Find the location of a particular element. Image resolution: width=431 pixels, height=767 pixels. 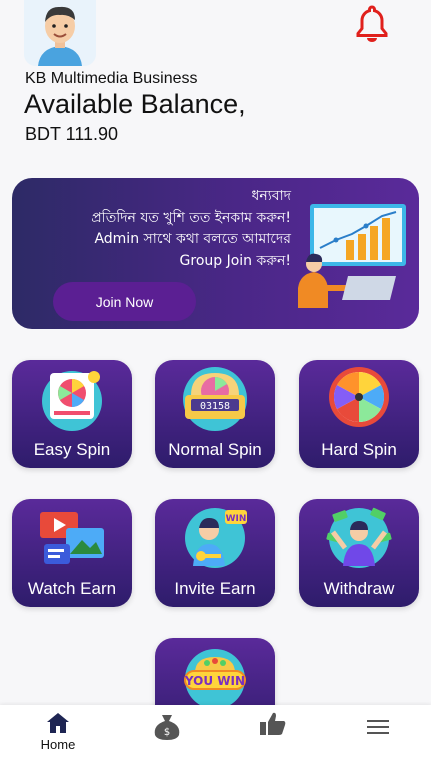

watch-earn-card: Watch Earn is located at coordinates (72, 553).